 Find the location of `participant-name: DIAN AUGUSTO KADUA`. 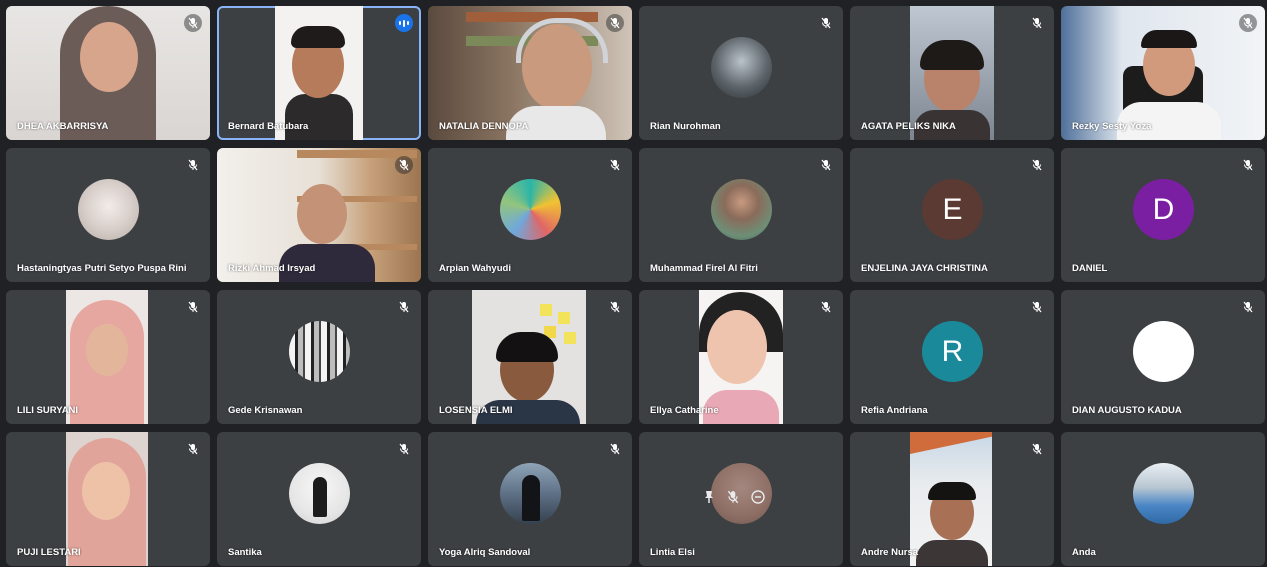

participant-name: DIAN AUGUSTO KADUA is located at coordinates (1127, 410).